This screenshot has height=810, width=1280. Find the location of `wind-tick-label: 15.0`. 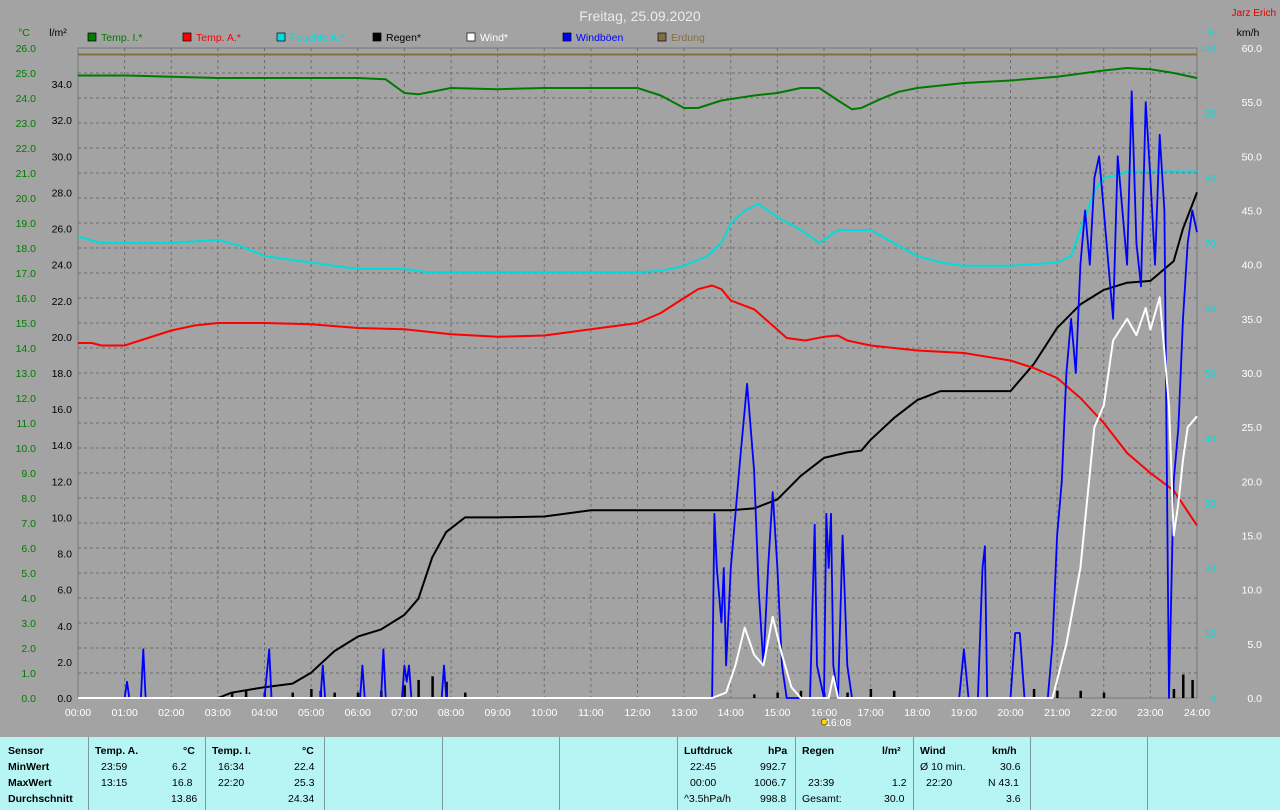

wind-tick-label: 15.0 is located at coordinates (1252, 537).